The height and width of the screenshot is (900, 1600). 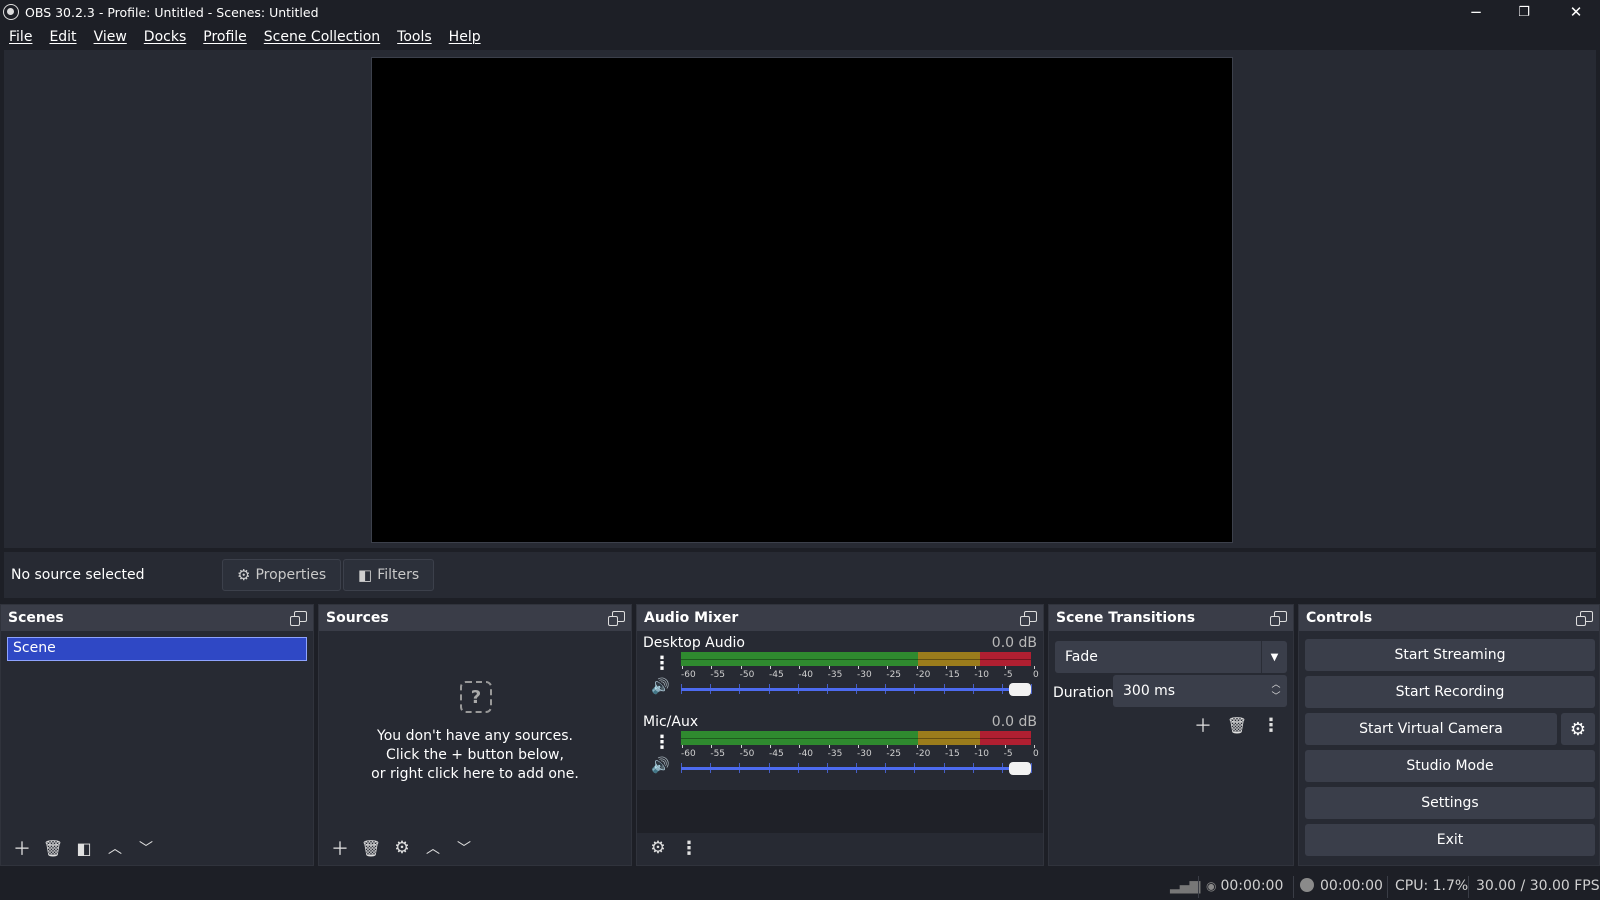 I want to click on channel-name: Desktop Audio, so click(x=694, y=643).